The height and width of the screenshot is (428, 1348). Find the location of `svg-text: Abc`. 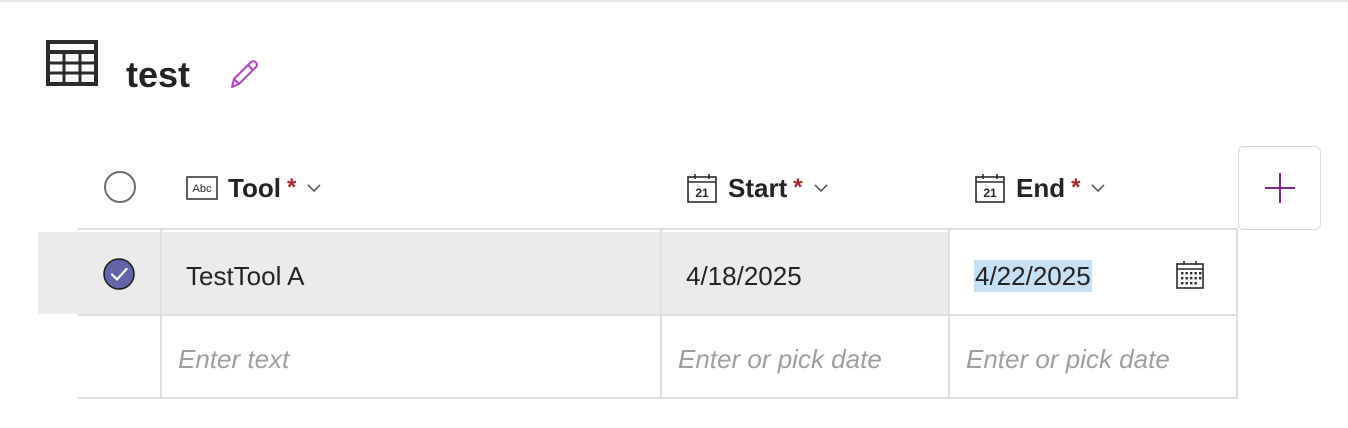

svg-text: Abc is located at coordinates (202, 189).